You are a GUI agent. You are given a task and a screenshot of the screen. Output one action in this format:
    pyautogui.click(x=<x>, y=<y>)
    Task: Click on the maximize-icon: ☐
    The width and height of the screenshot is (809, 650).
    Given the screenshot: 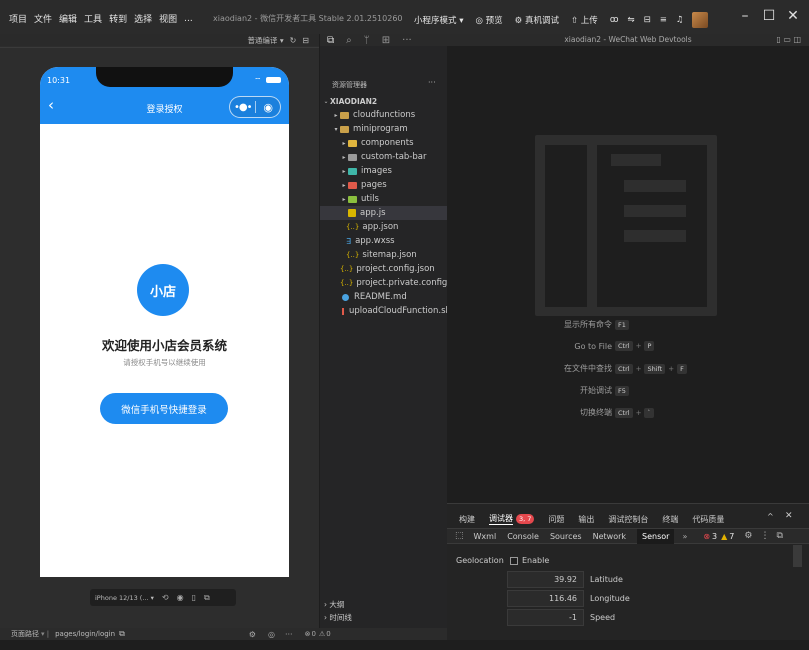 What is the action you would take?
    pyautogui.click(x=769, y=16)
    